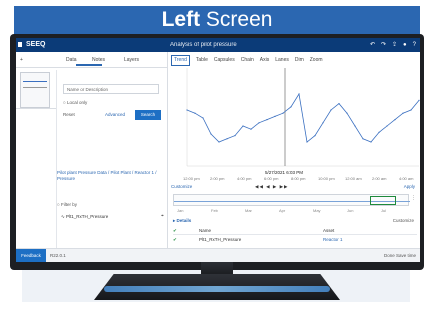  I want to click on local-only-checkbox: ○ Local only, so click(75, 102).